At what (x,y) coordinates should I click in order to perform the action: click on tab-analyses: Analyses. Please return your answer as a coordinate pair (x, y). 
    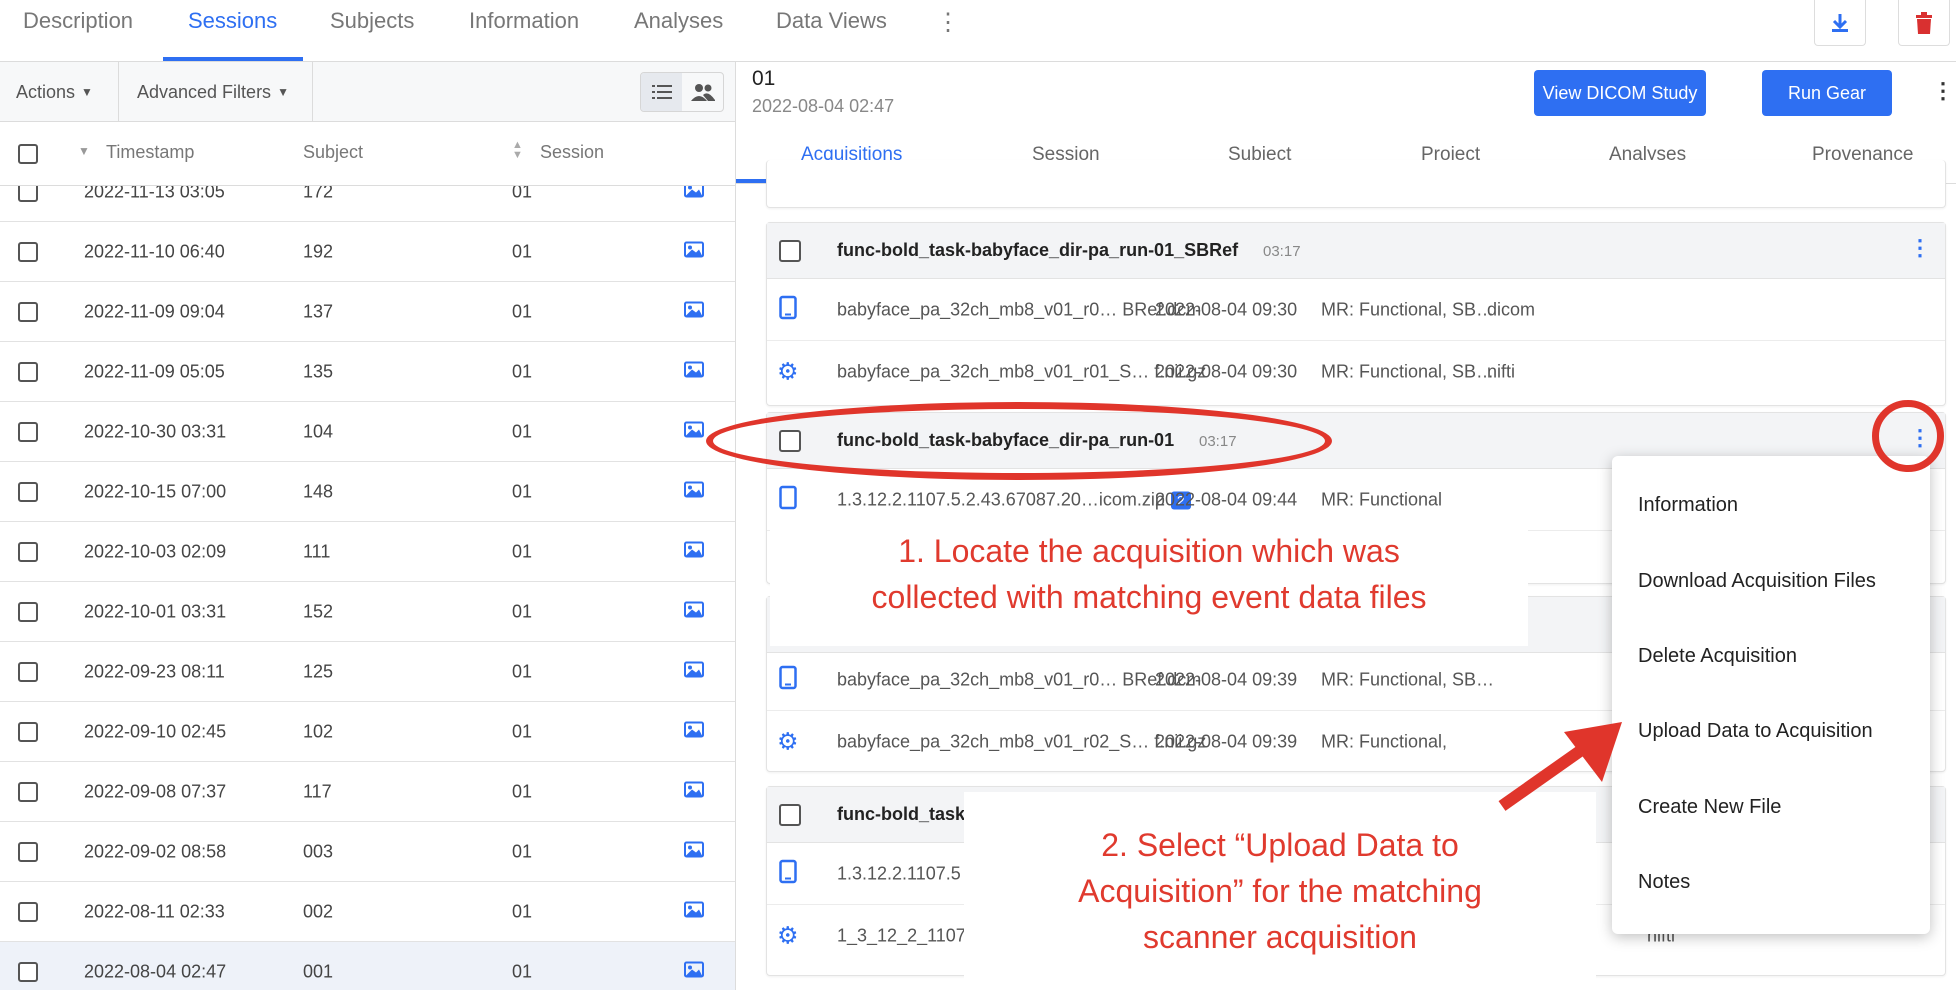
    Looking at the image, I should click on (678, 21).